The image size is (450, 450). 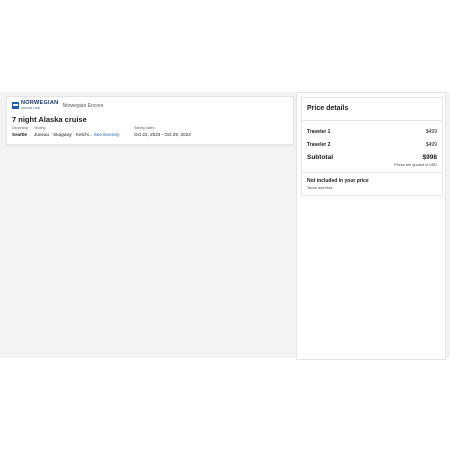 What do you see at coordinates (30, 108) in the screenshot?
I see `logo-subtitle: CRUISE LINE` at bounding box center [30, 108].